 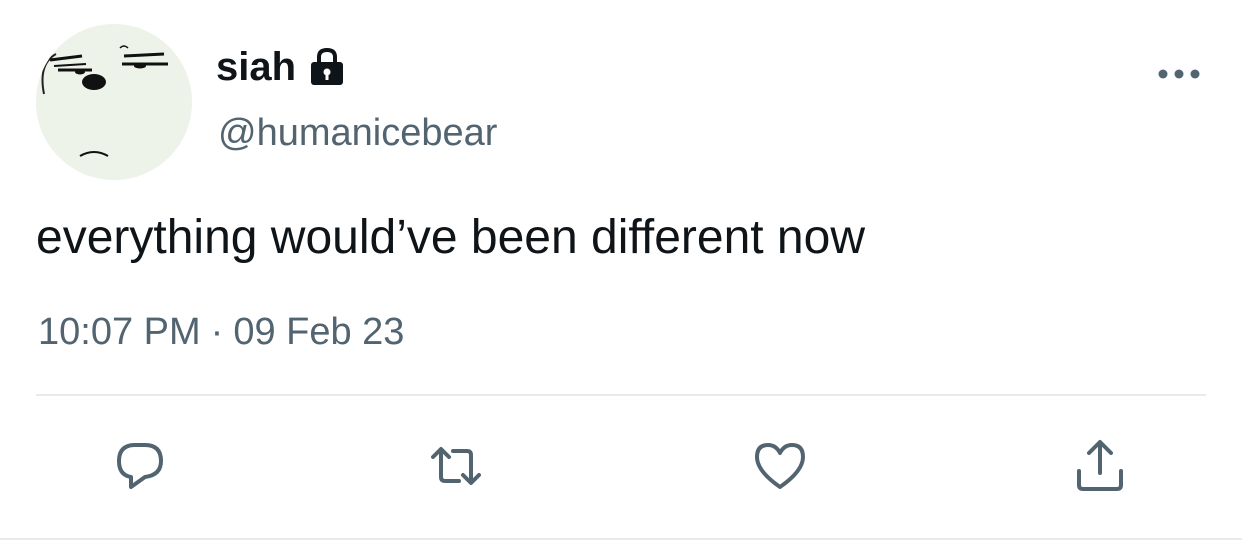 I want to click on divider, so click(x=621, y=395).